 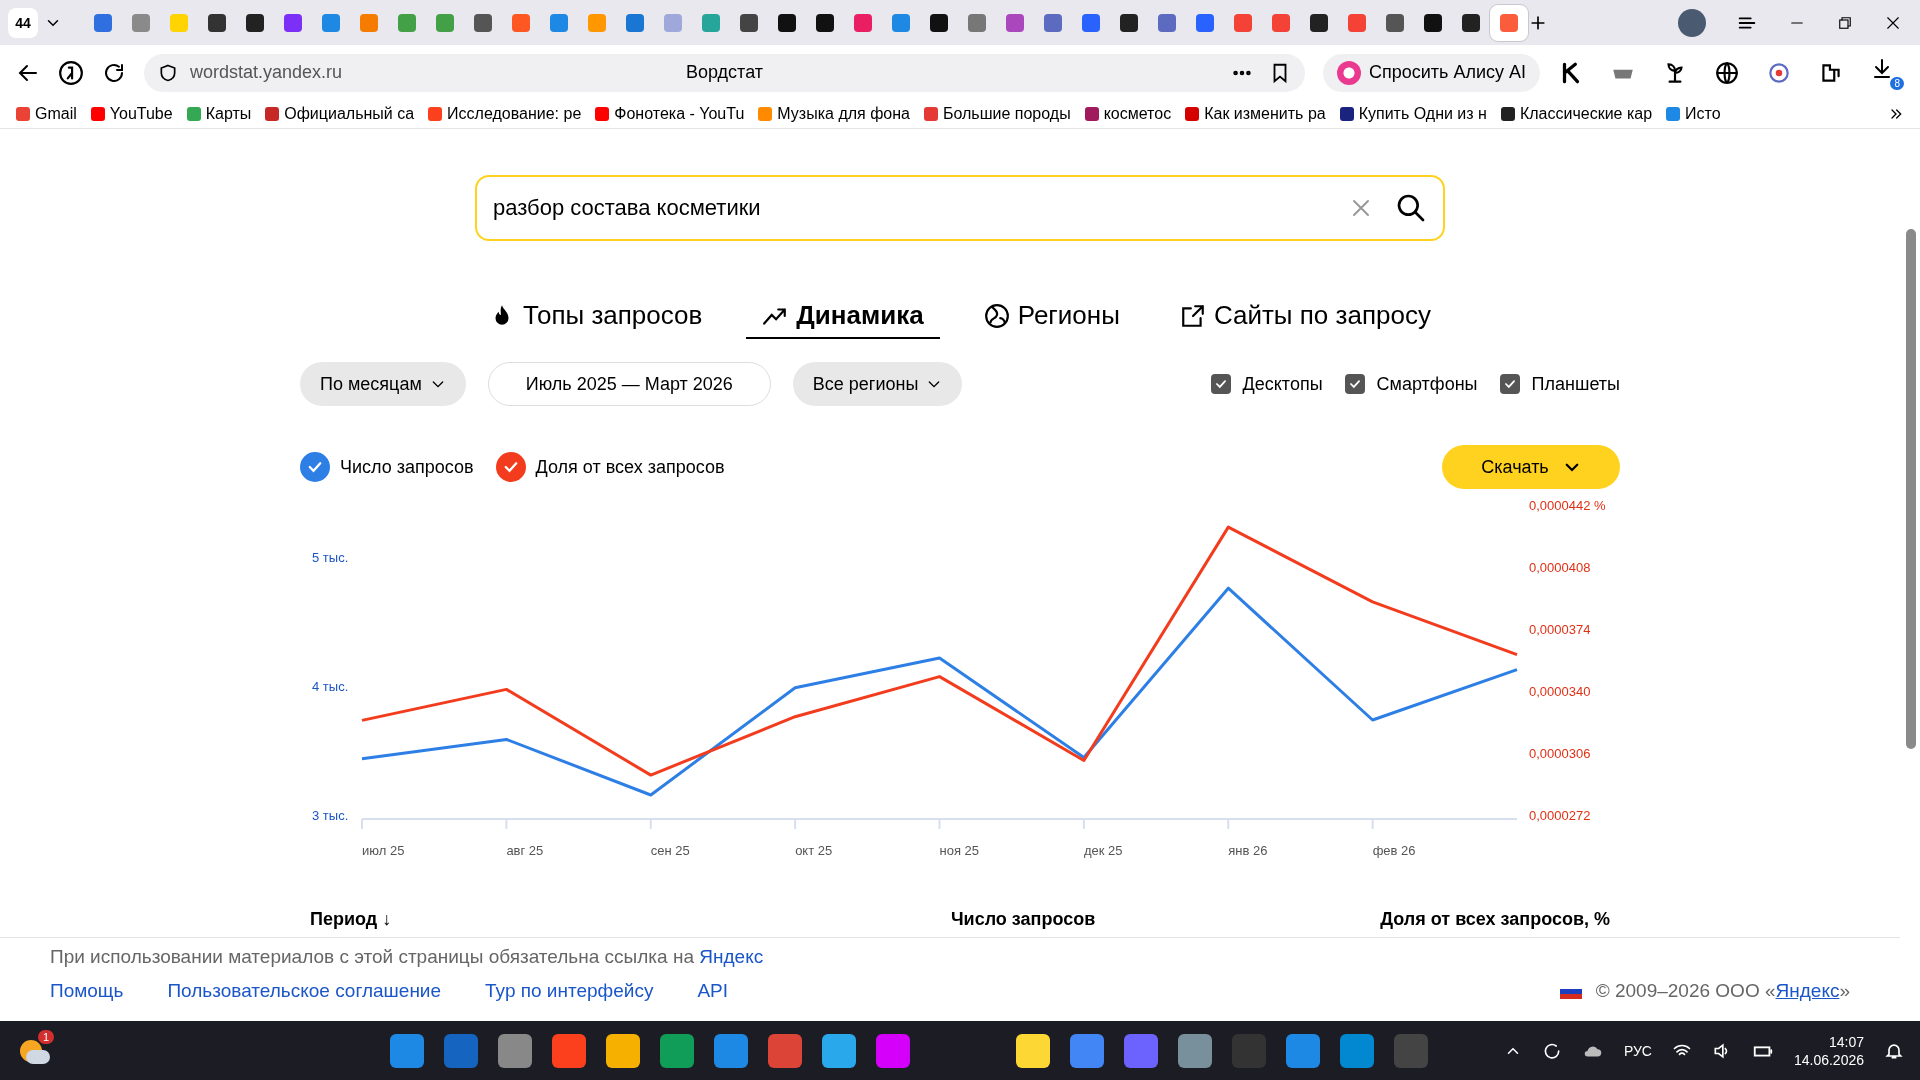 I want to click on bookmark: Как изменить ра, so click(x=1255, y=114).